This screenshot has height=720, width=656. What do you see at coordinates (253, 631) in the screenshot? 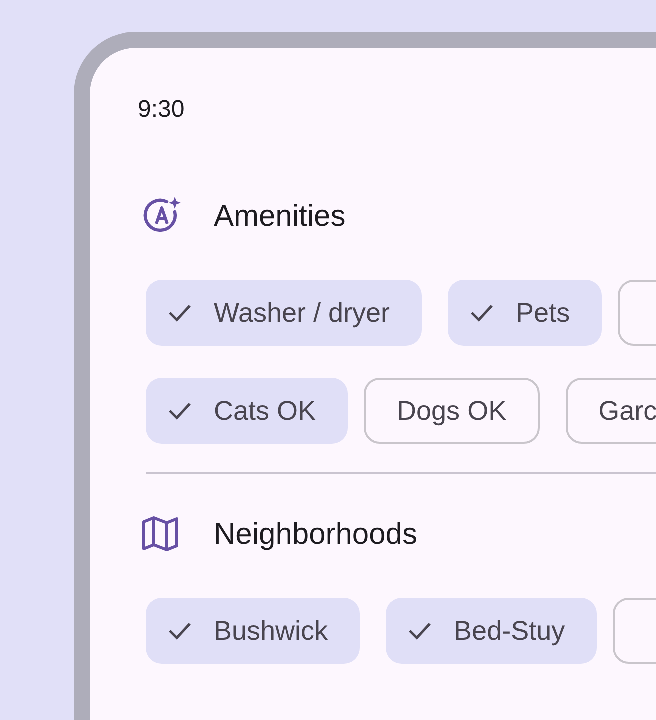
I see `filter-chip: Bushwick` at bounding box center [253, 631].